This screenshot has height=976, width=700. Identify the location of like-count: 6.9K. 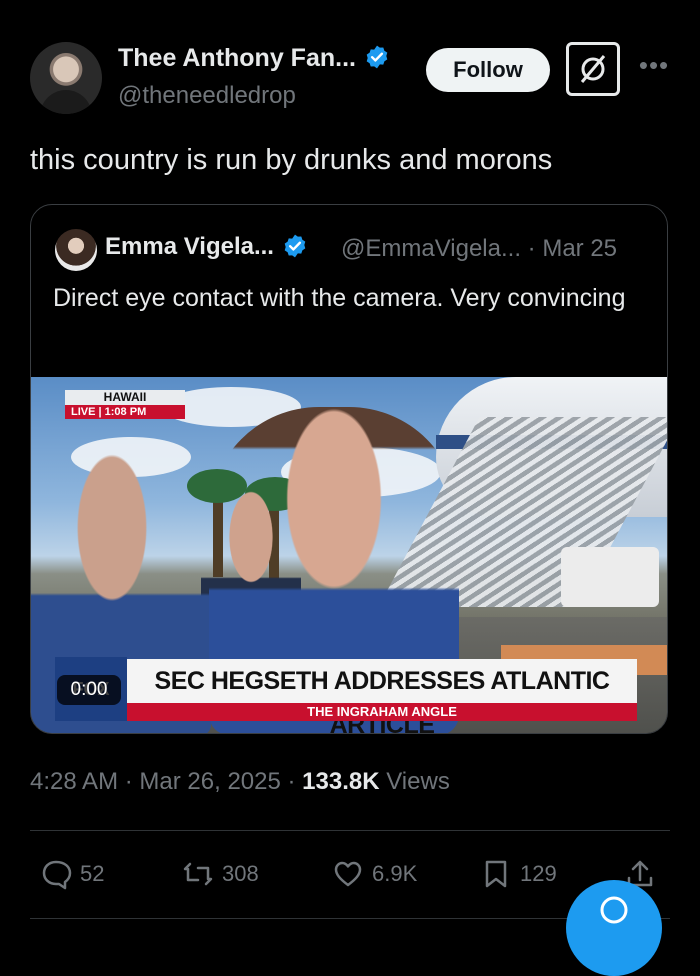
(395, 873).